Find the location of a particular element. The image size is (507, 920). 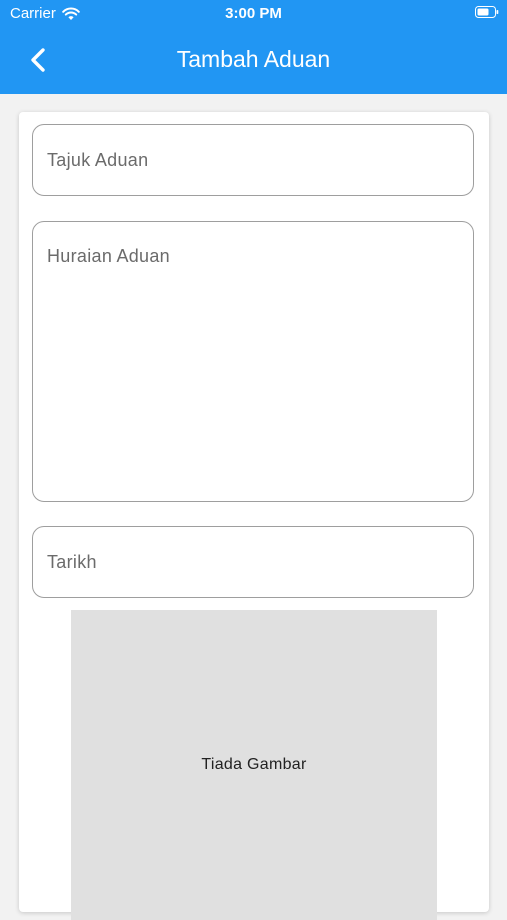

navigation-bar: Tambah Aduan is located at coordinates (253, 61).